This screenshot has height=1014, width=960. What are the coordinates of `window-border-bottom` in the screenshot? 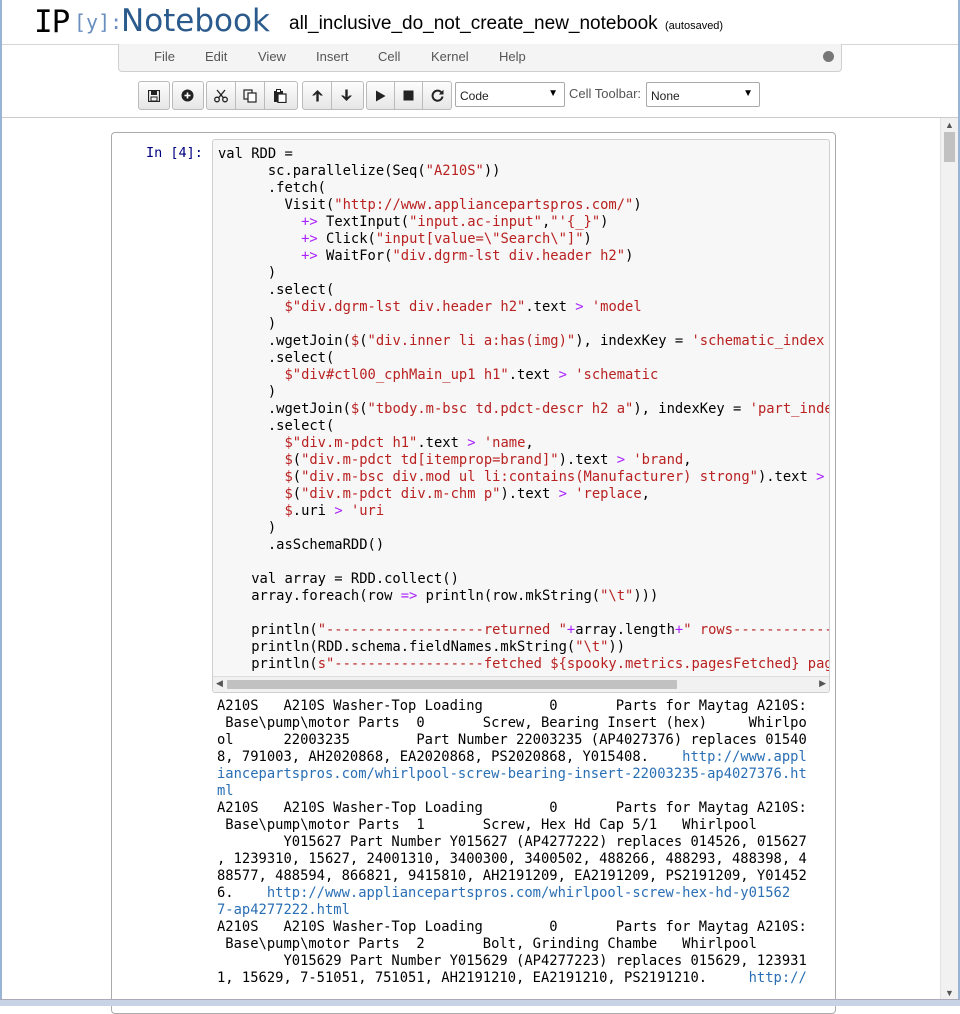 It's located at (480, 1002).